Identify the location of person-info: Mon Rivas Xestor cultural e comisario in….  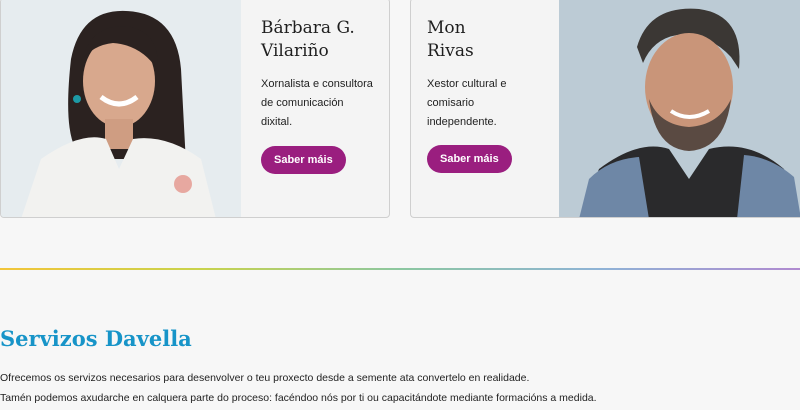
(489, 86).